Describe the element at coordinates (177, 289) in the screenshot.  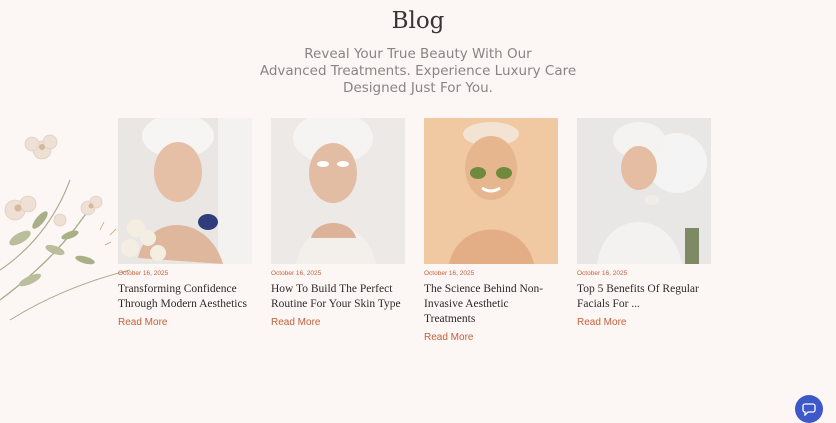
I see `post-title-line: Transforming Confidence` at that location.